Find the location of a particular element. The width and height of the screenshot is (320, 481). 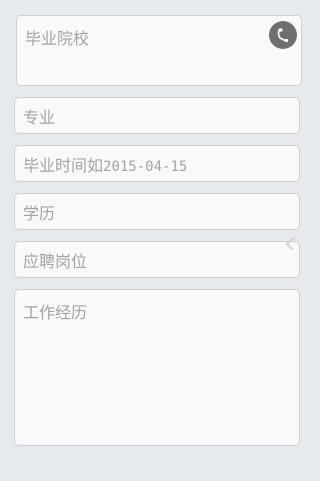

graduation-date-field: 毕业时间如2015-04-15 is located at coordinates (157, 163).